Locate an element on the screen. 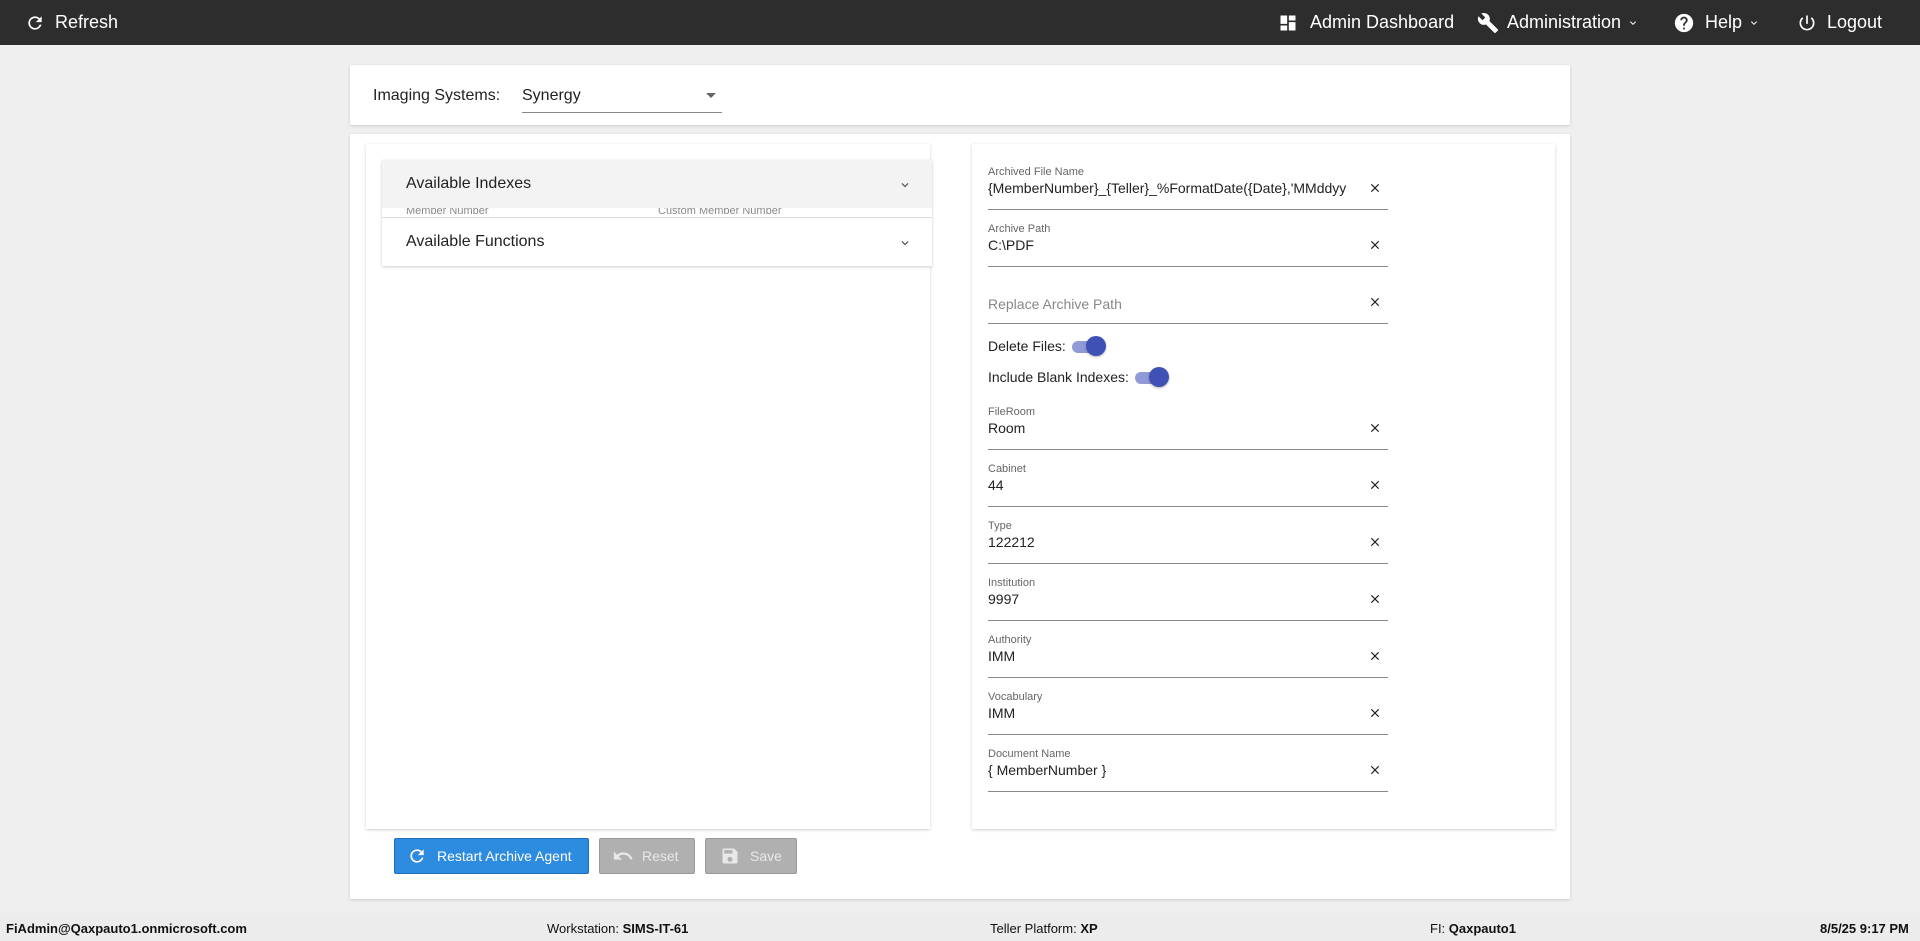  refresh-label: Refresh is located at coordinates (87, 22).